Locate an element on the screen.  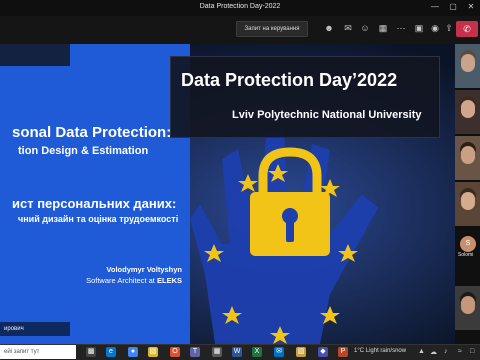
author-company: ELEKS is located at coordinates (169, 280).